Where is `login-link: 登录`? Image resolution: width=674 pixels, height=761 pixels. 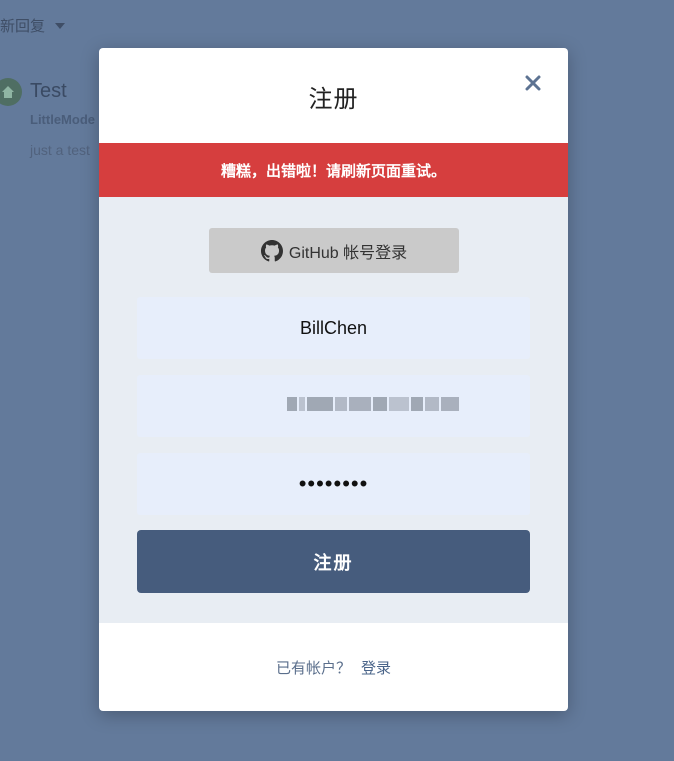 login-link: 登录 is located at coordinates (376, 667).